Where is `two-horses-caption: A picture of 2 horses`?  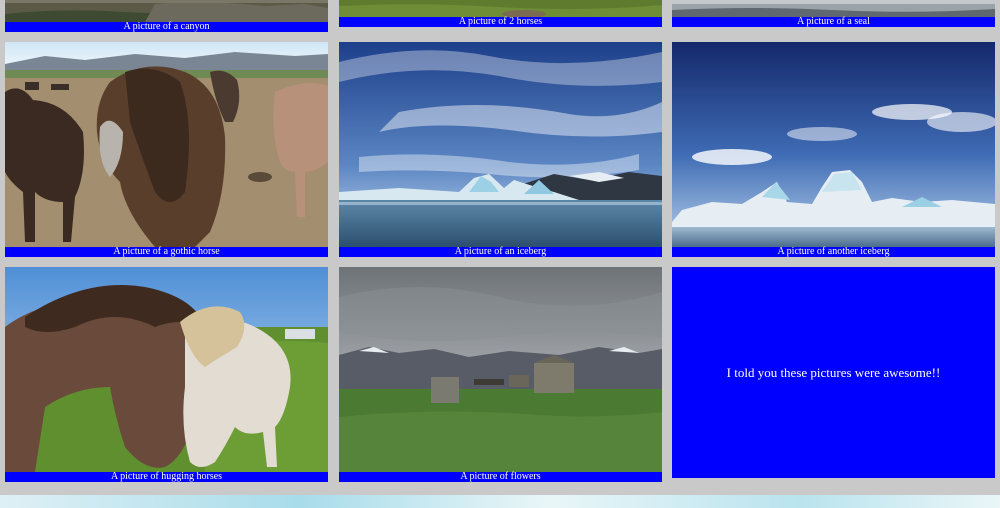 two-horses-caption: A picture of 2 horses is located at coordinates (500, 22).